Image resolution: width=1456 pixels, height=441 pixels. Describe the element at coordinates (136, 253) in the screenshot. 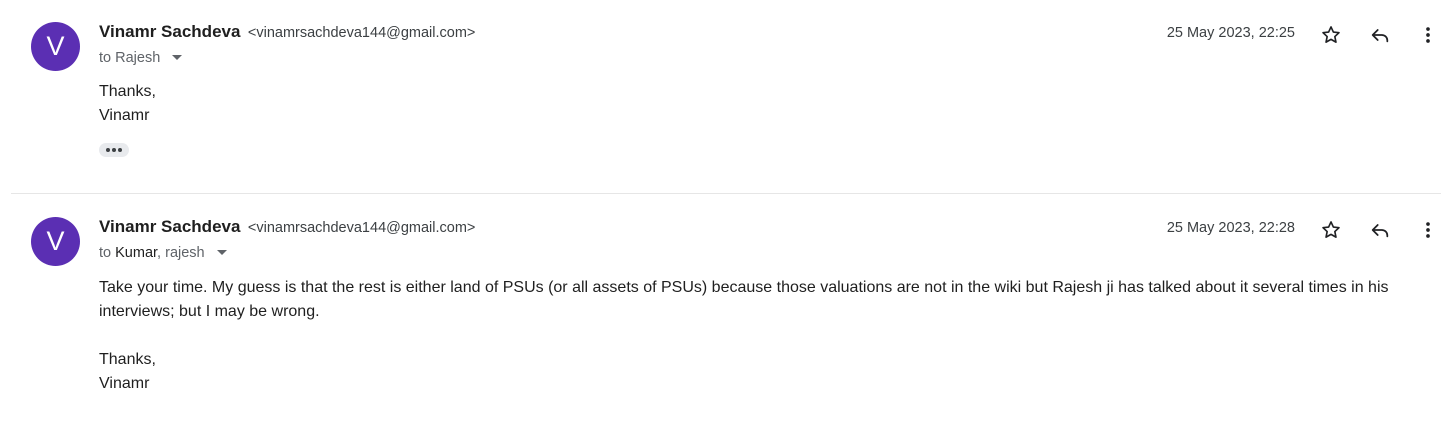

I see `recipient-name: Kumar` at that location.